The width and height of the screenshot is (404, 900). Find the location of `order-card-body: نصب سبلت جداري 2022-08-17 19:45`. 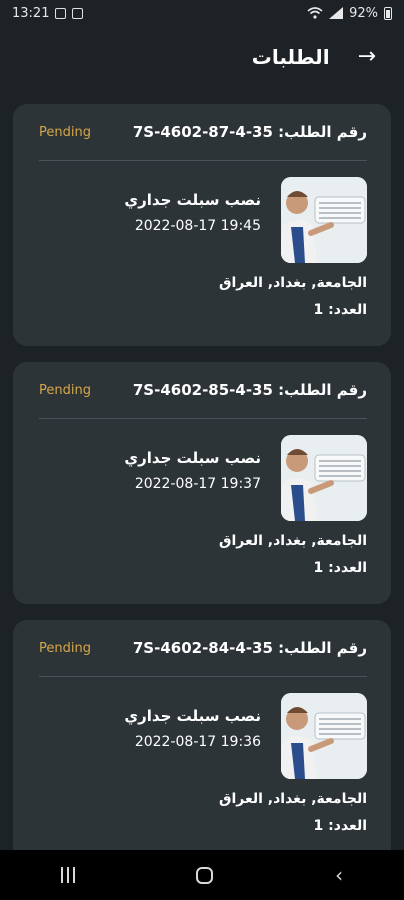

order-card-body: نصب سبلت جداري 2022-08-17 19:45 is located at coordinates (203, 220).